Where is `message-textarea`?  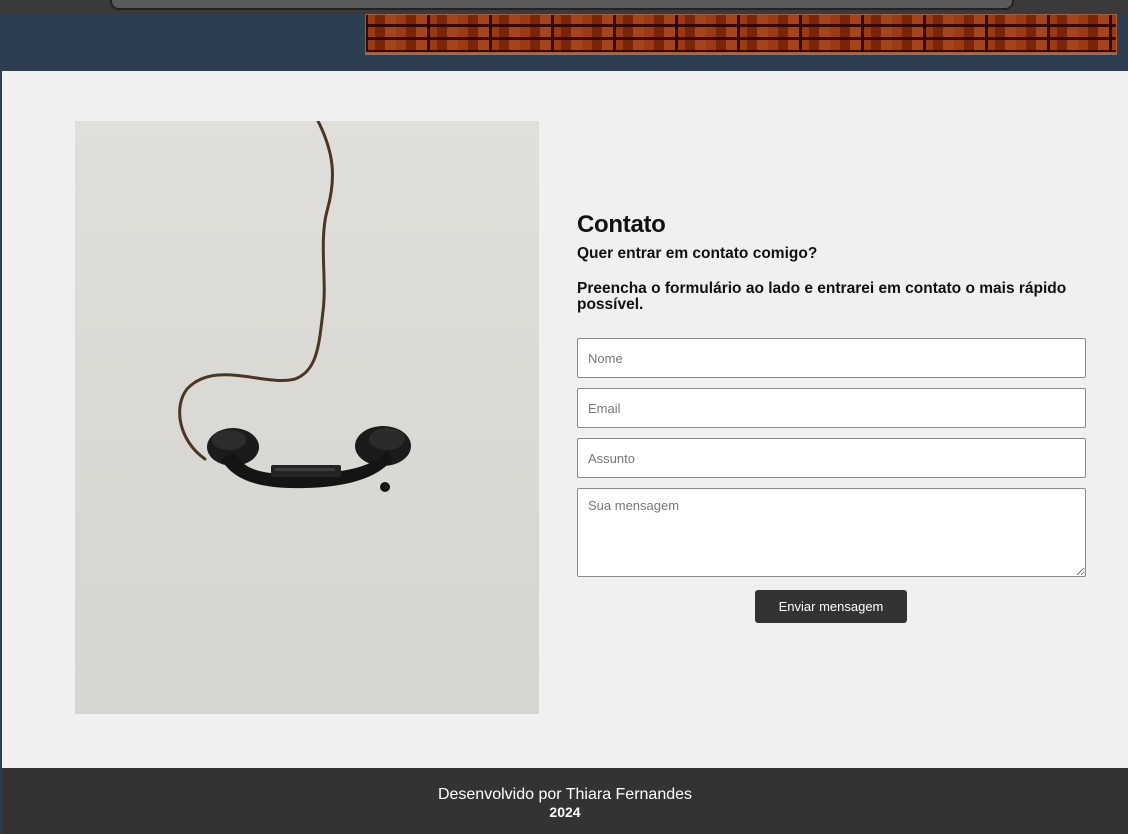 message-textarea is located at coordinates (831, 532).